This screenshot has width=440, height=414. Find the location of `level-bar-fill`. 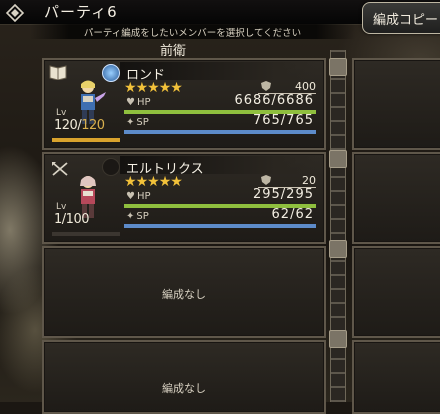

level-bar-fill is located at coordinates (86, 140).